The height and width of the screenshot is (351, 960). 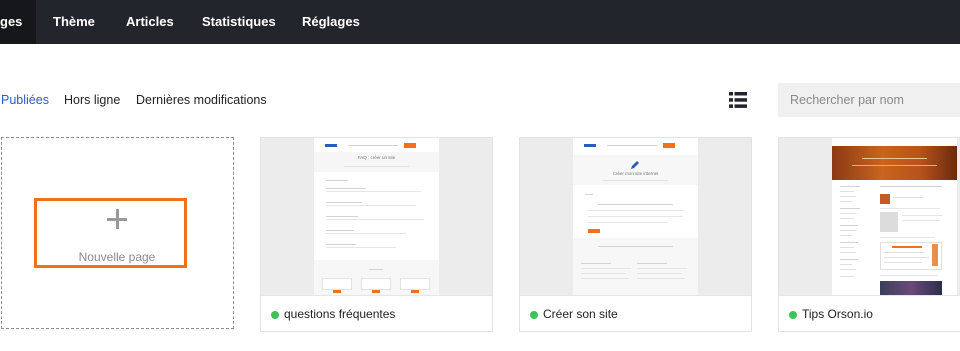 I want to click on page-card: Tips Orson.io, so click(x=869, y=234).